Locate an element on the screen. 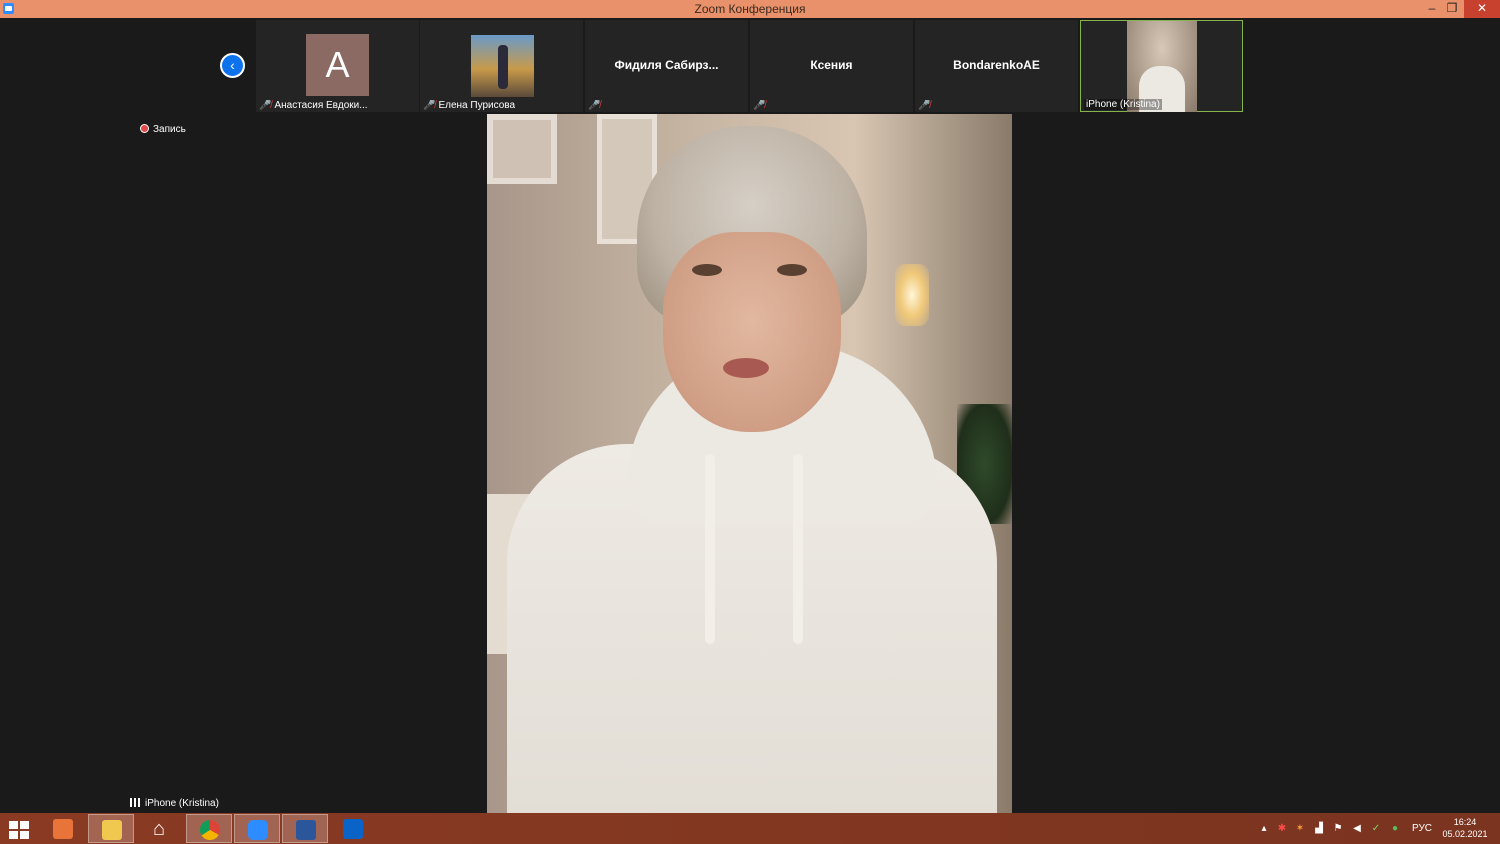 The width and height of the screenshot is (1500, 844). media-player-icon is located at coordinates (63, 829).